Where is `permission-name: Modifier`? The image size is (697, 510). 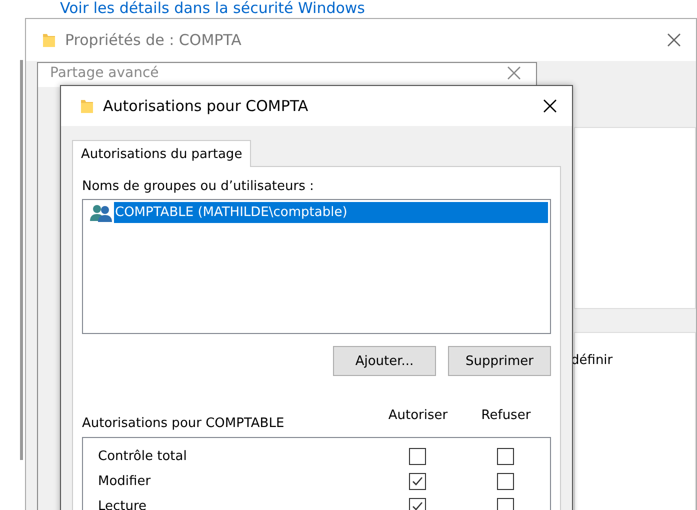 permission-name: Modifier is located at coordinates (125, 481).